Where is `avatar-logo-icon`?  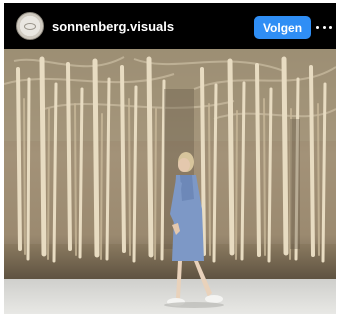 avatar-logo-icon is located at coordinates (30, 26).